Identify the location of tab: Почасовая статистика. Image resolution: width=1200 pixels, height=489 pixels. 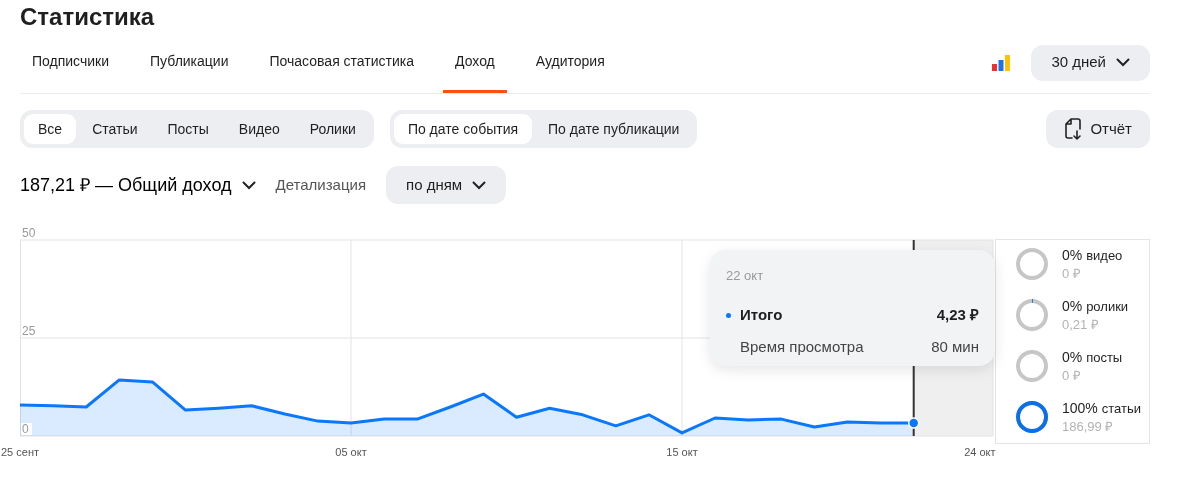
(342, 62).